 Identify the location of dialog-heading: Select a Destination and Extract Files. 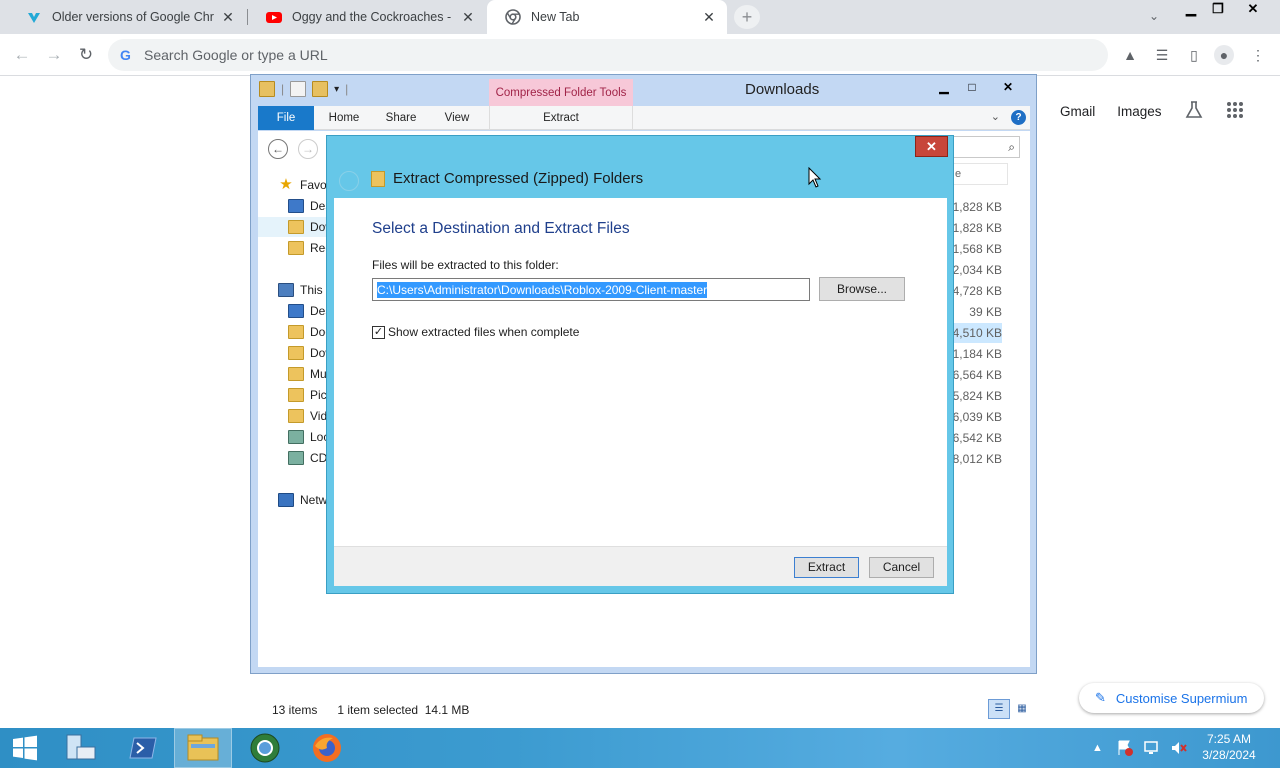
(501, 228).